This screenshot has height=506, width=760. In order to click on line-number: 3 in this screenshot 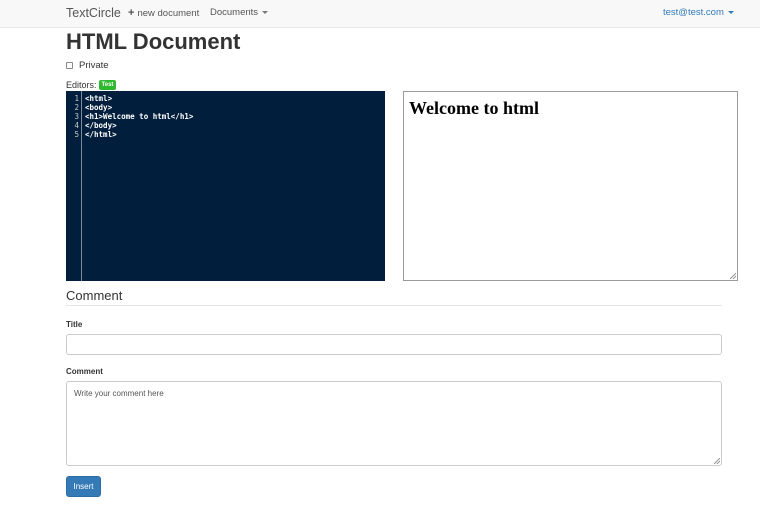, I will do `click(76, 116)`.